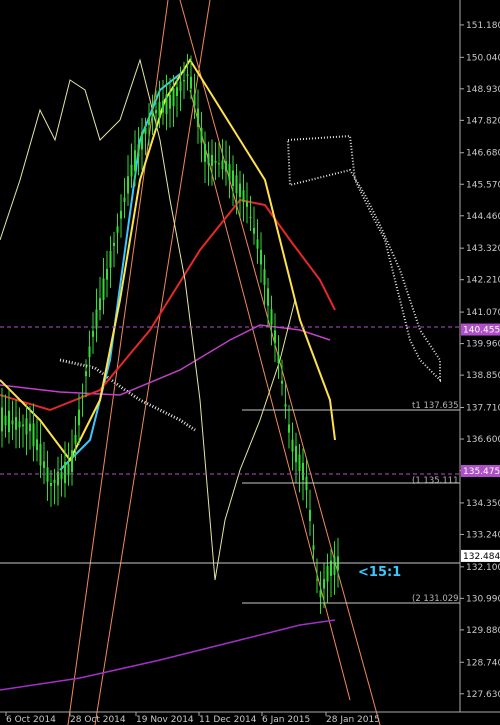 This screenshot has height=725, width=500. Describe the element at coordinates (483, 121) in the screenshot. I see `y-tick-label: 147.820` at that location.